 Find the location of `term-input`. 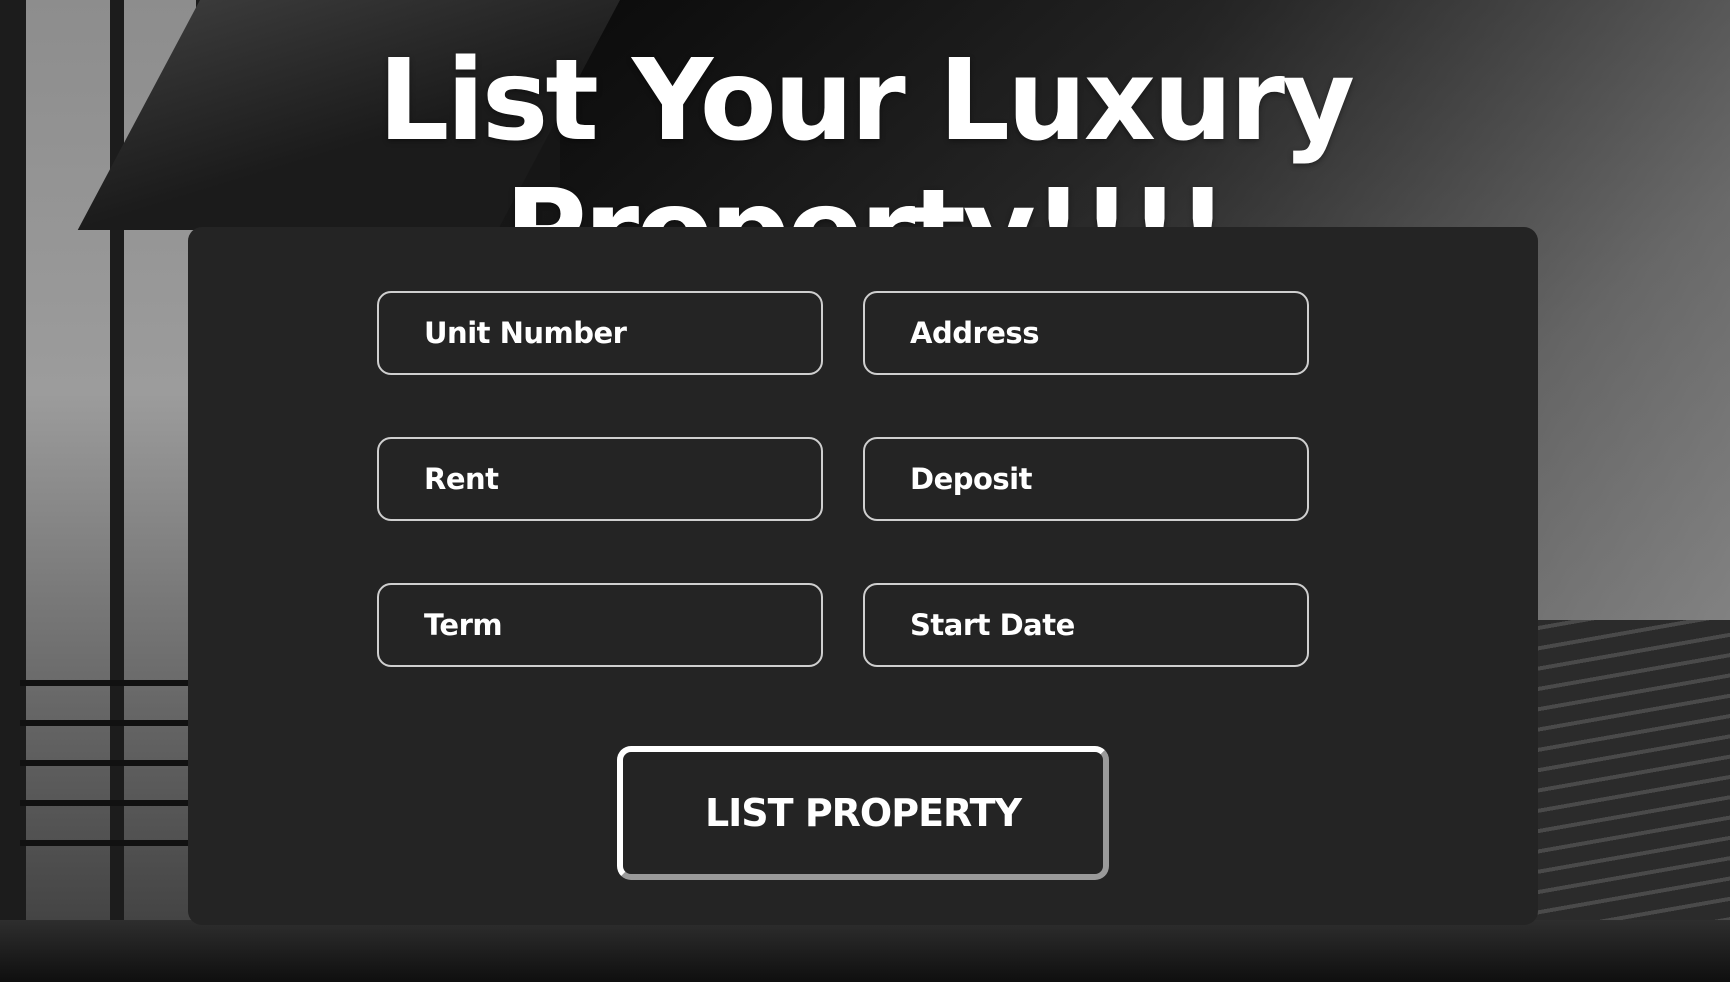

term-input is located at coordinates (600, 625).